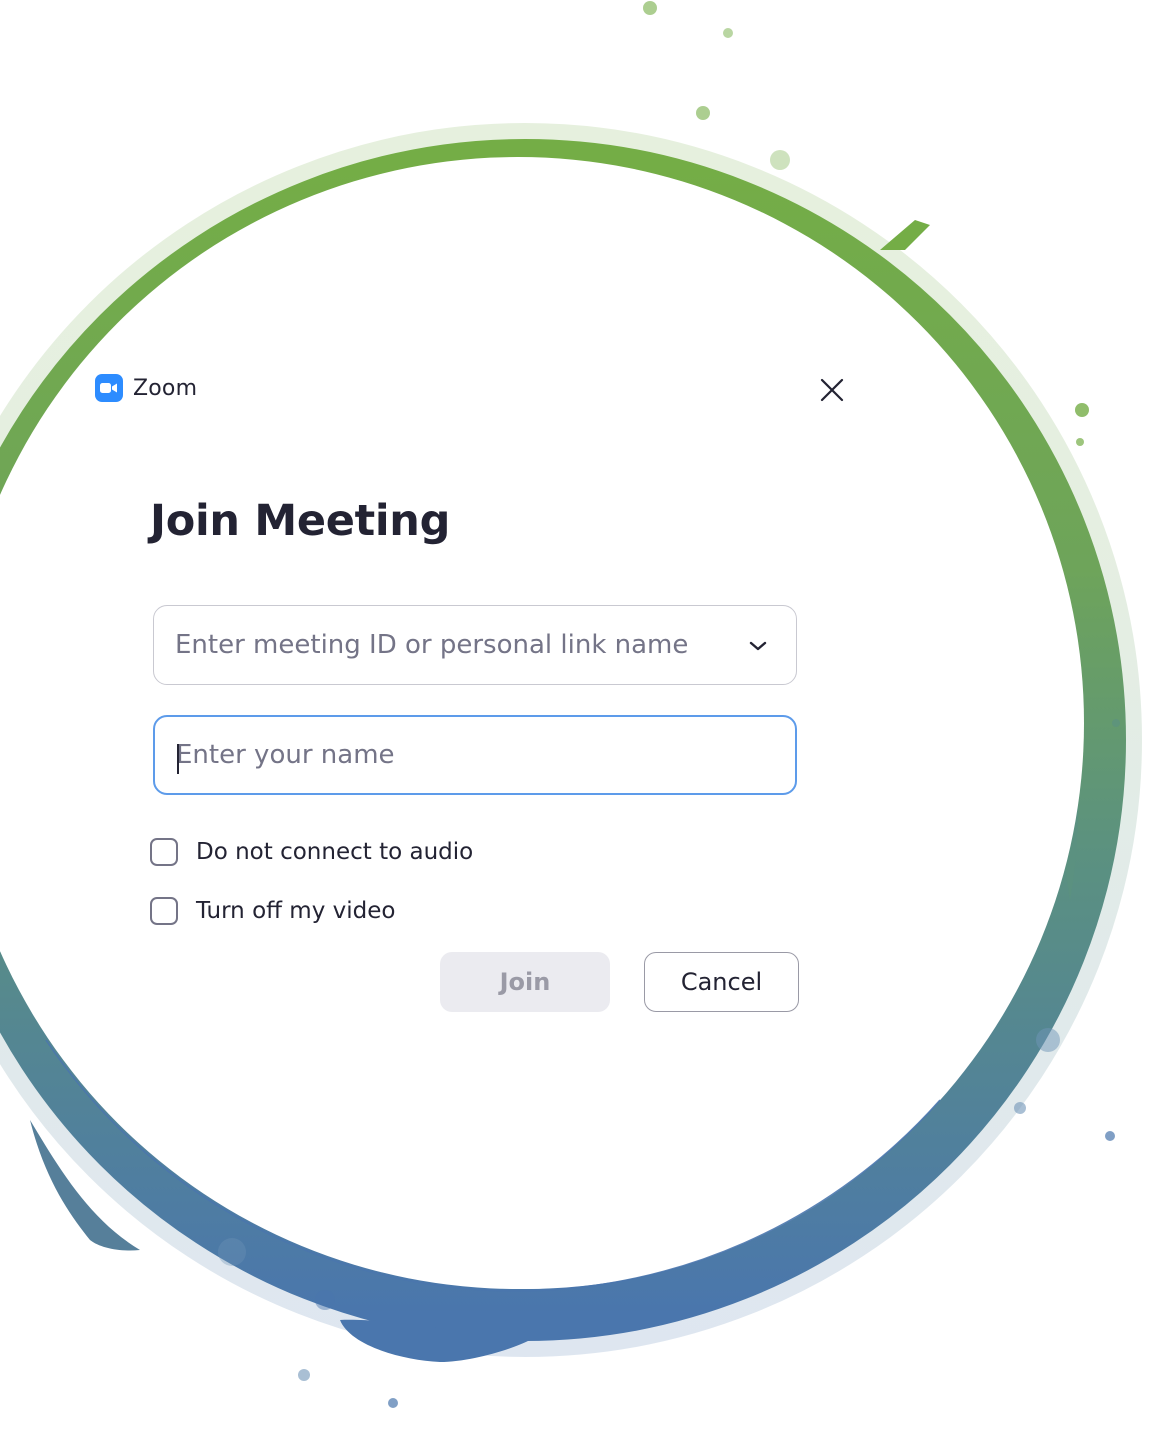  I want to click on close-button, so click(832, 390).